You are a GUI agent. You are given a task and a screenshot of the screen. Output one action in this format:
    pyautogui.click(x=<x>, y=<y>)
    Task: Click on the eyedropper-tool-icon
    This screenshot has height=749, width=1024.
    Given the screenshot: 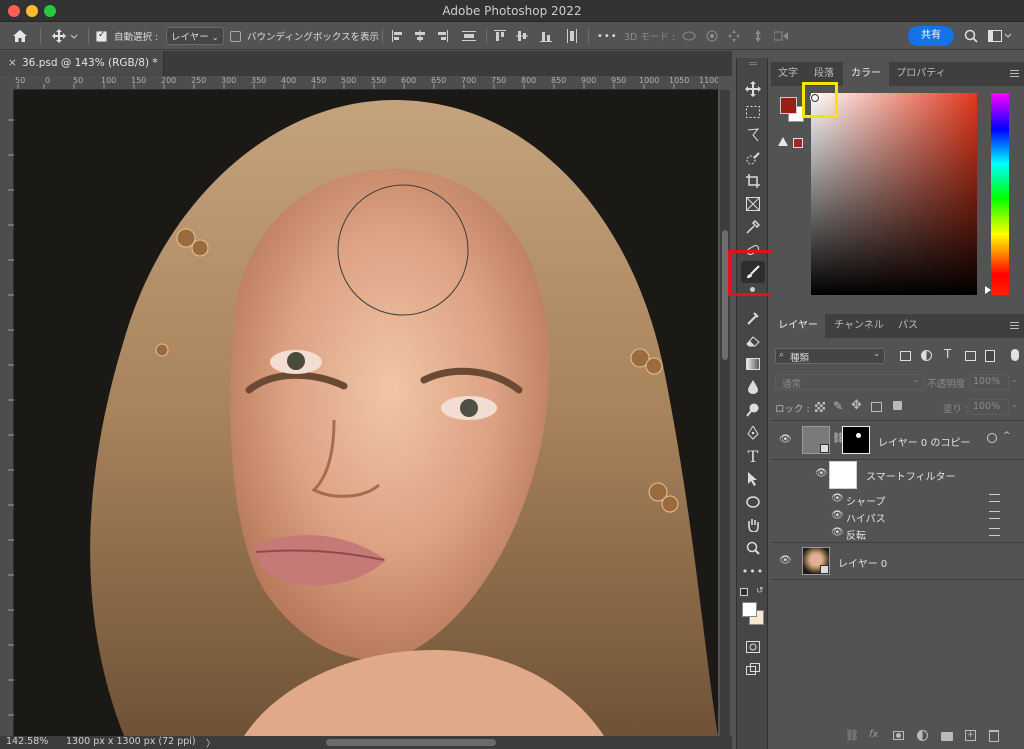 What is the action you would take?
    pyautogui.click(x=753, y=227)
    